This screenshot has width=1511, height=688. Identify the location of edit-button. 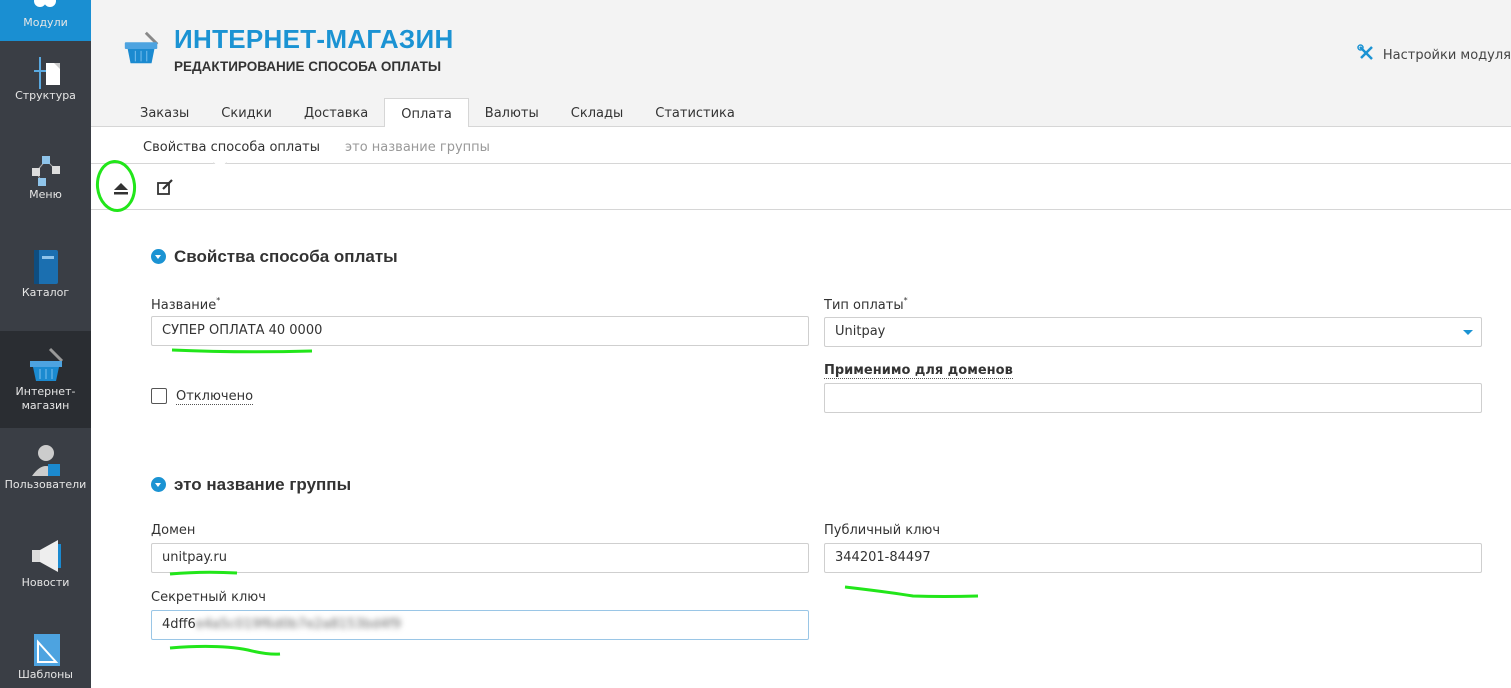
(165, 188).